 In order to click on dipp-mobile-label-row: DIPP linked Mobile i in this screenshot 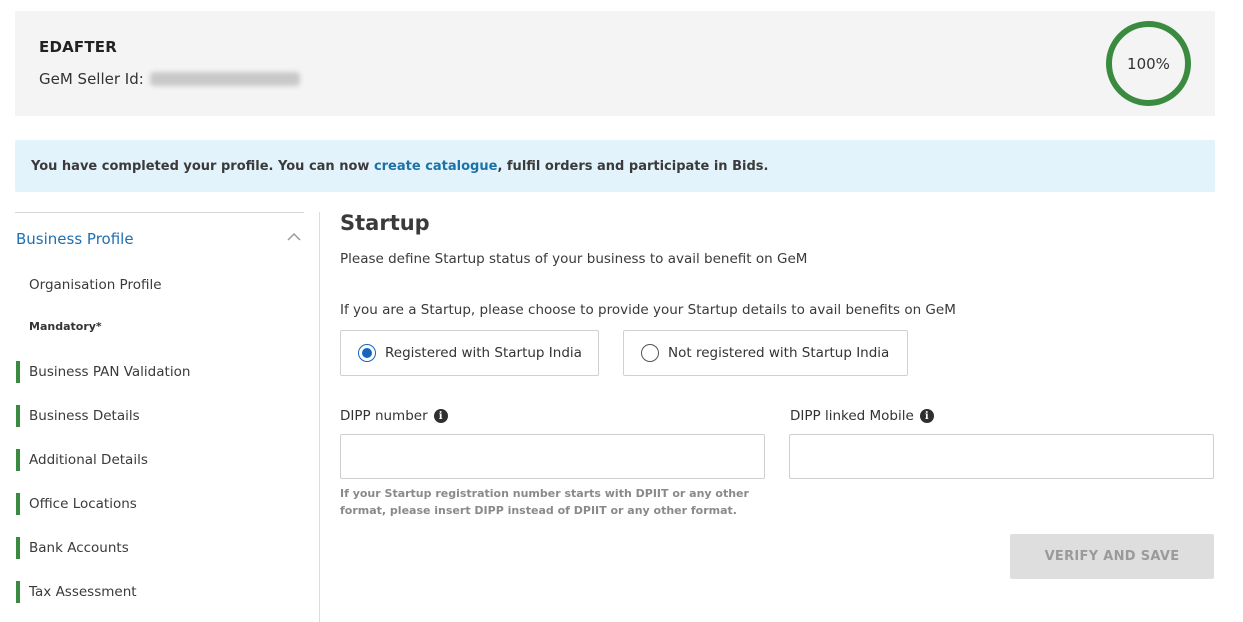, I will do `click(862, 416)`.